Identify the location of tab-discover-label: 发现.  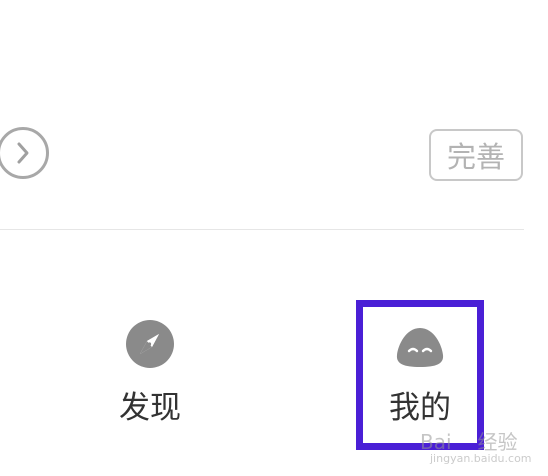
(150, 408).